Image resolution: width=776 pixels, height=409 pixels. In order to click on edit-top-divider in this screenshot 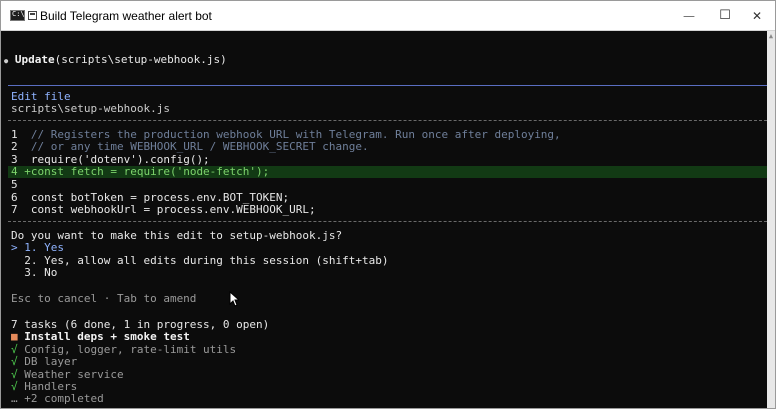, I will do `click(387, 85)`.